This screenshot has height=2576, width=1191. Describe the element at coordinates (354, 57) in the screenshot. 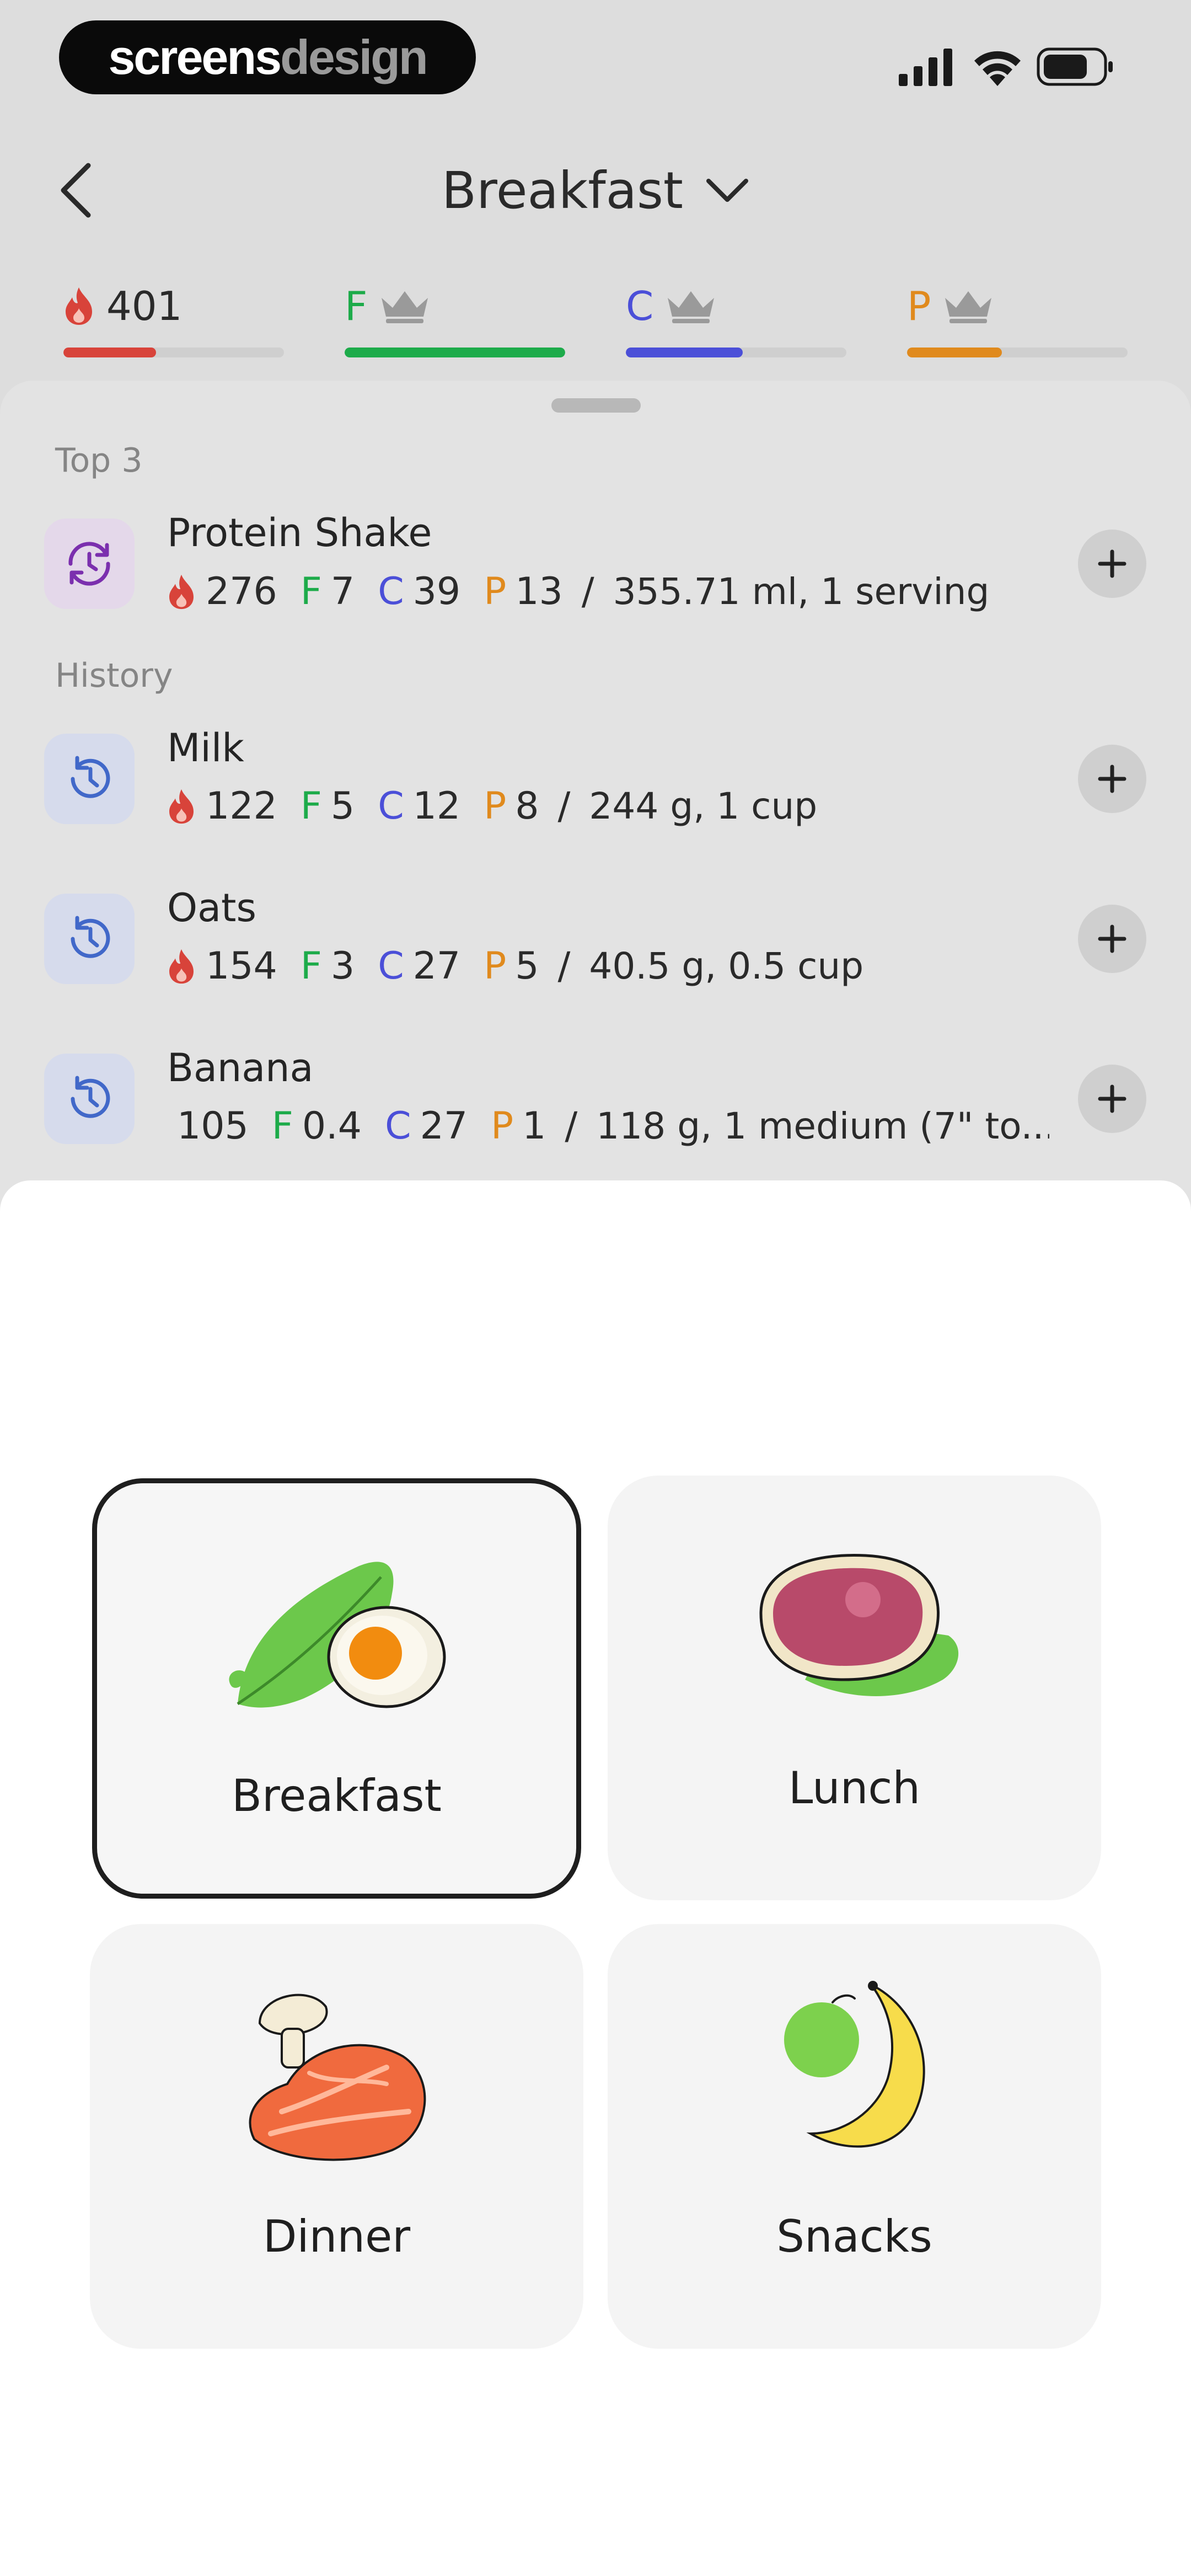

I see `logo-text-part2: design` at that location.